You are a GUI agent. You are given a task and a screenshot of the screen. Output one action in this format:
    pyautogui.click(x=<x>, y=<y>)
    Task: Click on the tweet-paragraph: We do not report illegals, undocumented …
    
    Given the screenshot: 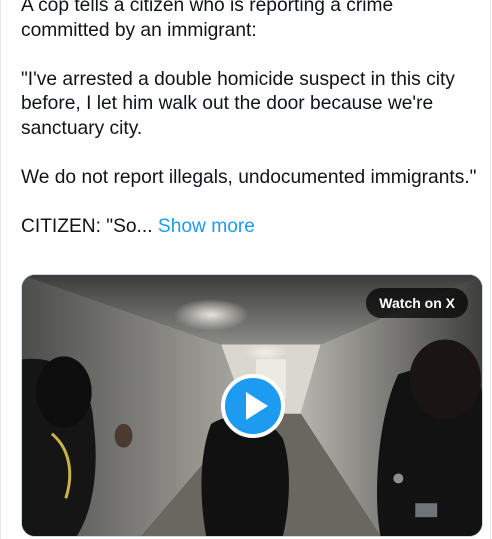 What is the action you would take?
    pyautogui.click(x=249, y=177)
    